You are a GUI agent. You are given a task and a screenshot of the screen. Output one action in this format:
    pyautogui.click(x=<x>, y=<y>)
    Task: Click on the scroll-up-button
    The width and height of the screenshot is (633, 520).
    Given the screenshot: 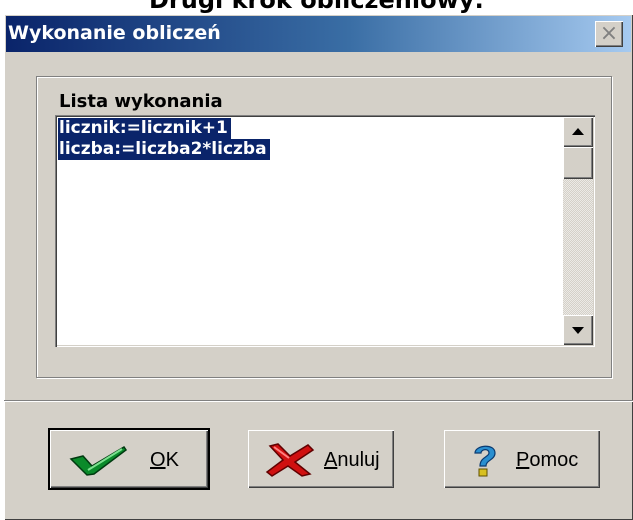 What is the action you would take?
    pyautogui.click(x=578, y=132)
    